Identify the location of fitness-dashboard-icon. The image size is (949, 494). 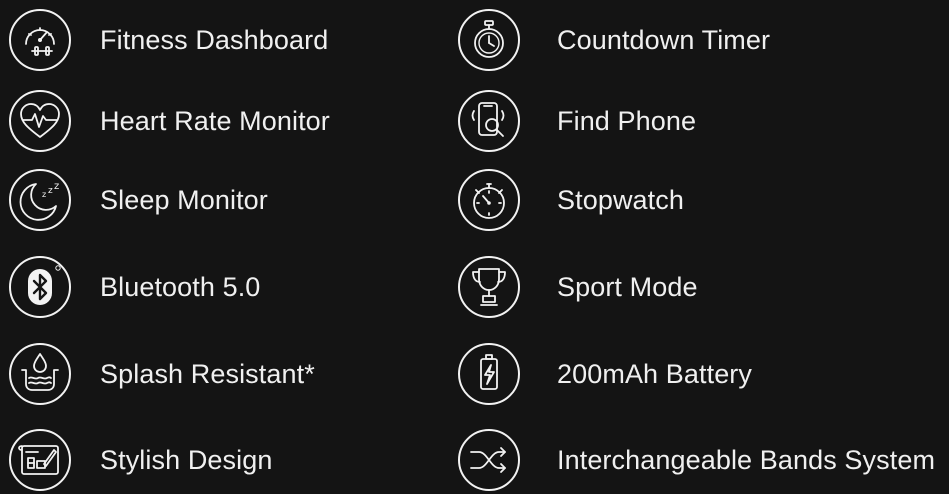
(40, 40).